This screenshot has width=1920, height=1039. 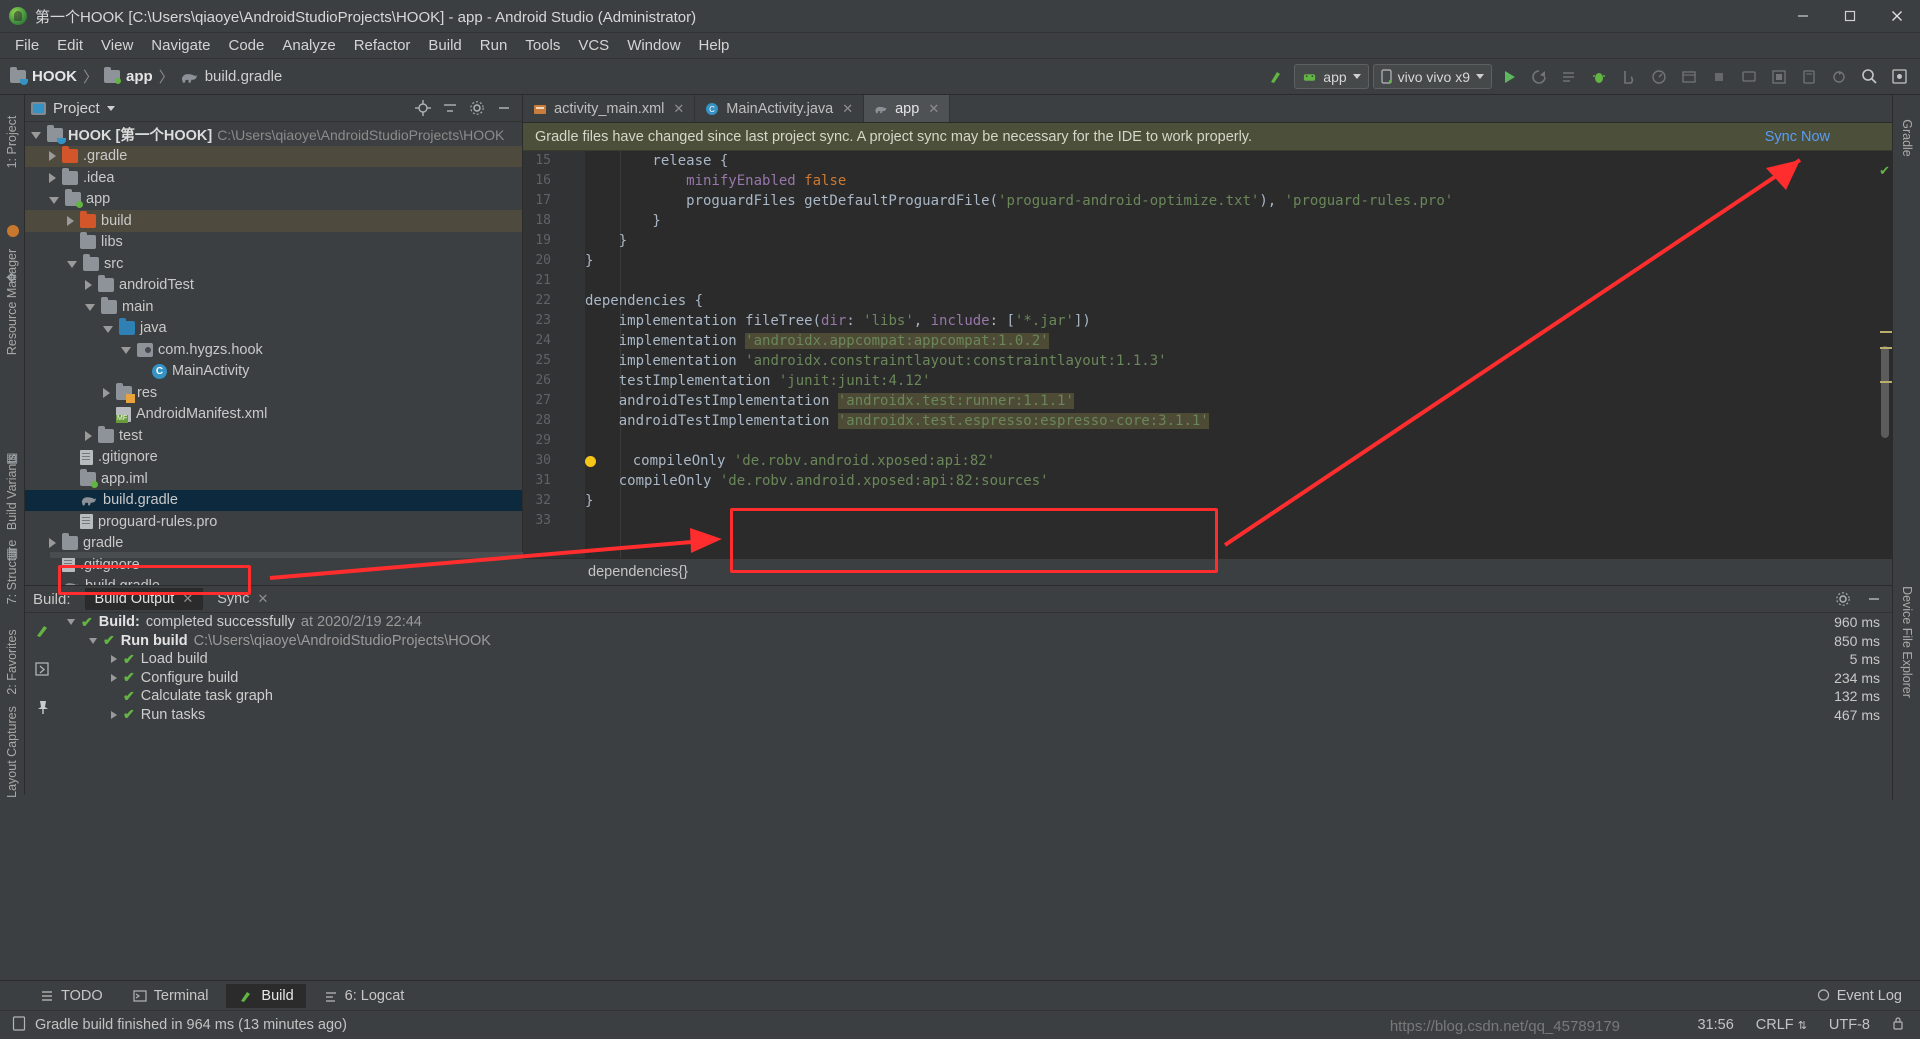 What do you see at coordinates (780, 108) in the screenshot?
I see `editor-tab: C MainActivity.java ✕` at bounding box center [780, 108].